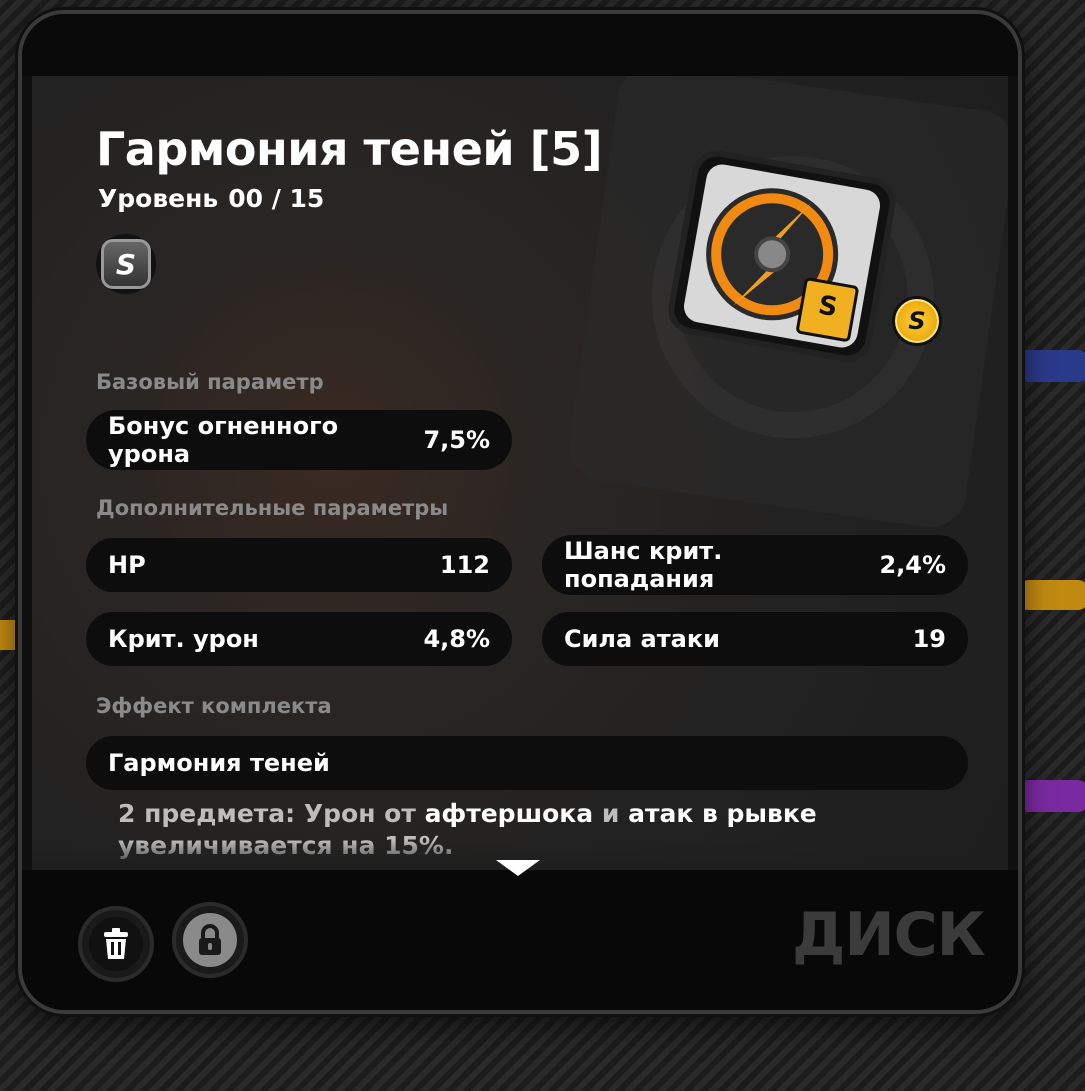  I want to click on chevron-down-icon, so click(518, 868).